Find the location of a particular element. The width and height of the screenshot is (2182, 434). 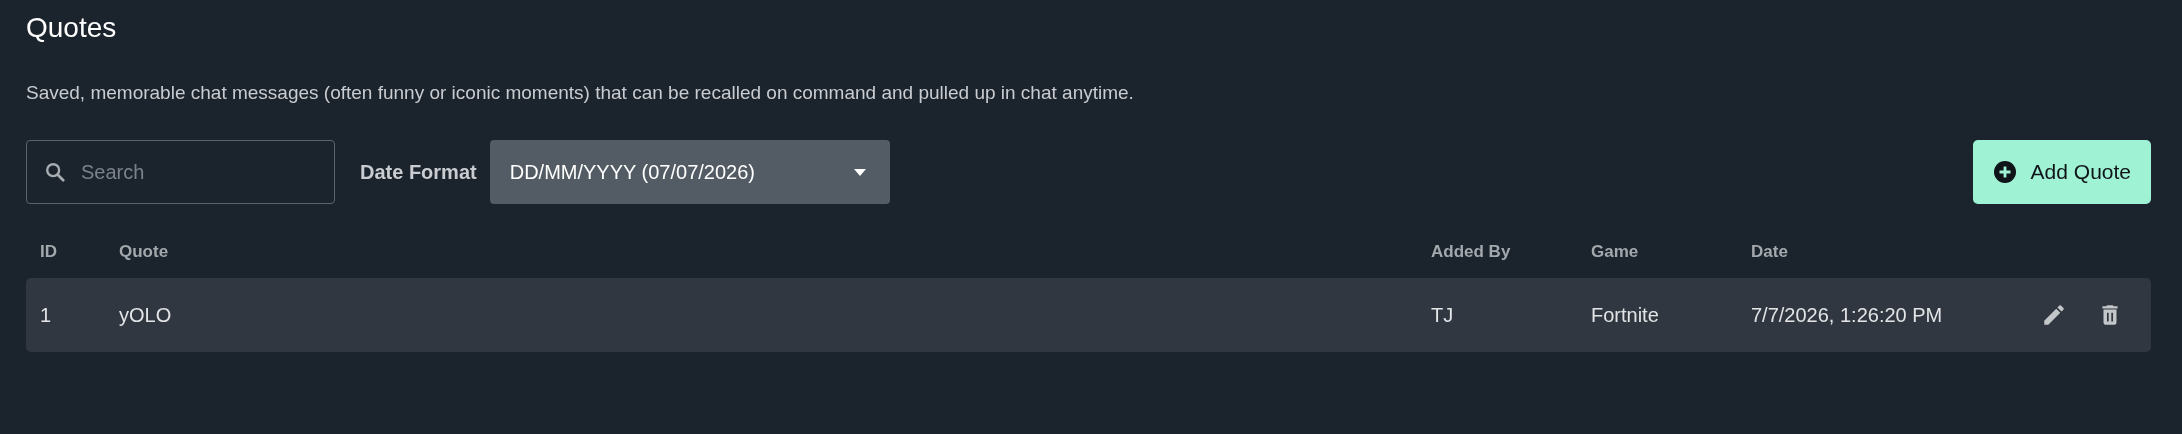

date-format-label: Date Format is located at coordinates (418, 172).